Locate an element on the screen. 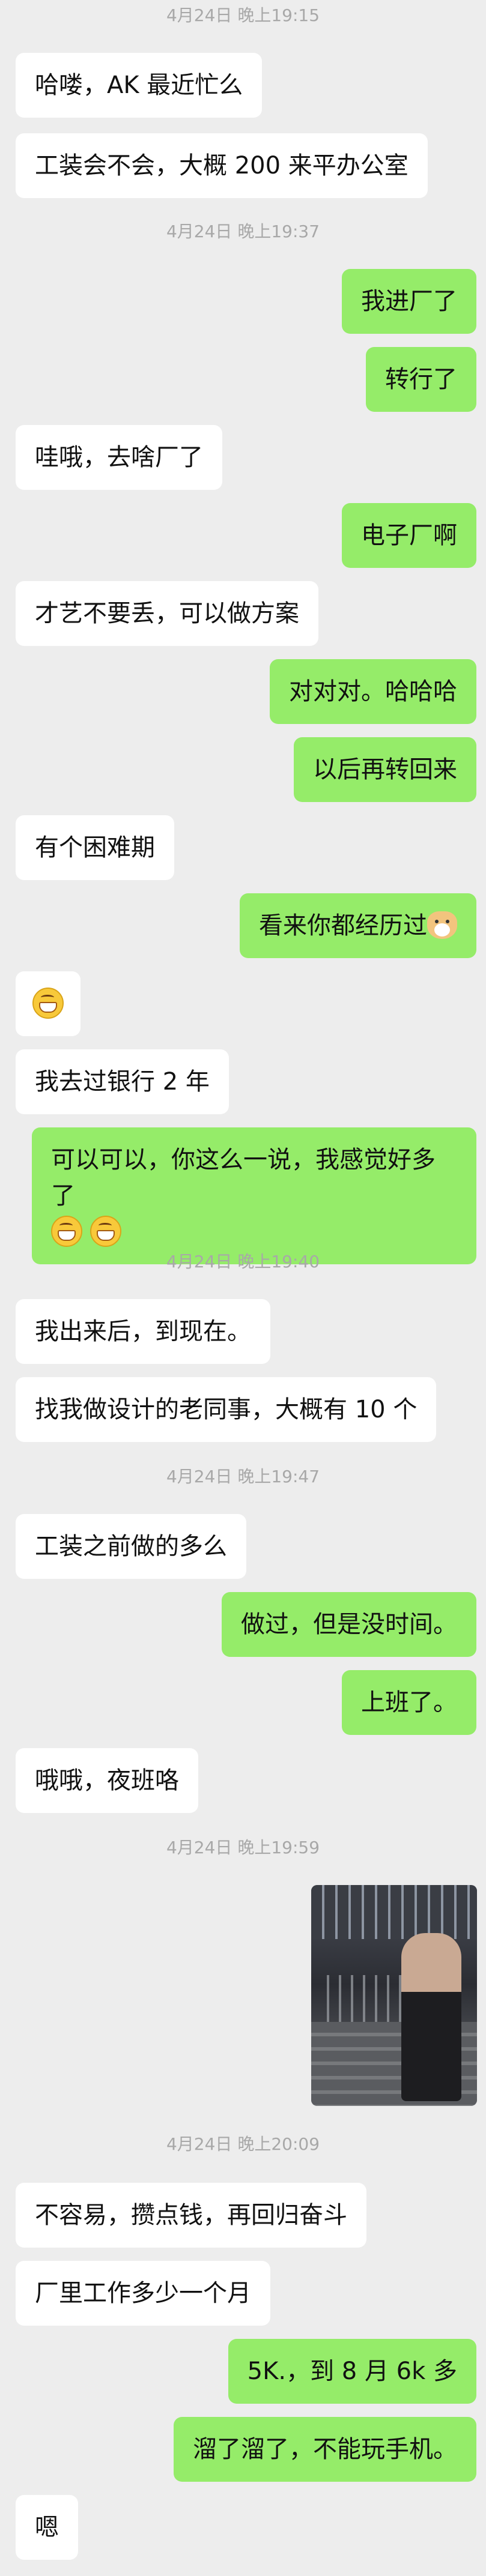 This screenshot has width=486, height=2576. incoming-message: 哇哦，去啥厂了 is located at coordinates (119, 457).